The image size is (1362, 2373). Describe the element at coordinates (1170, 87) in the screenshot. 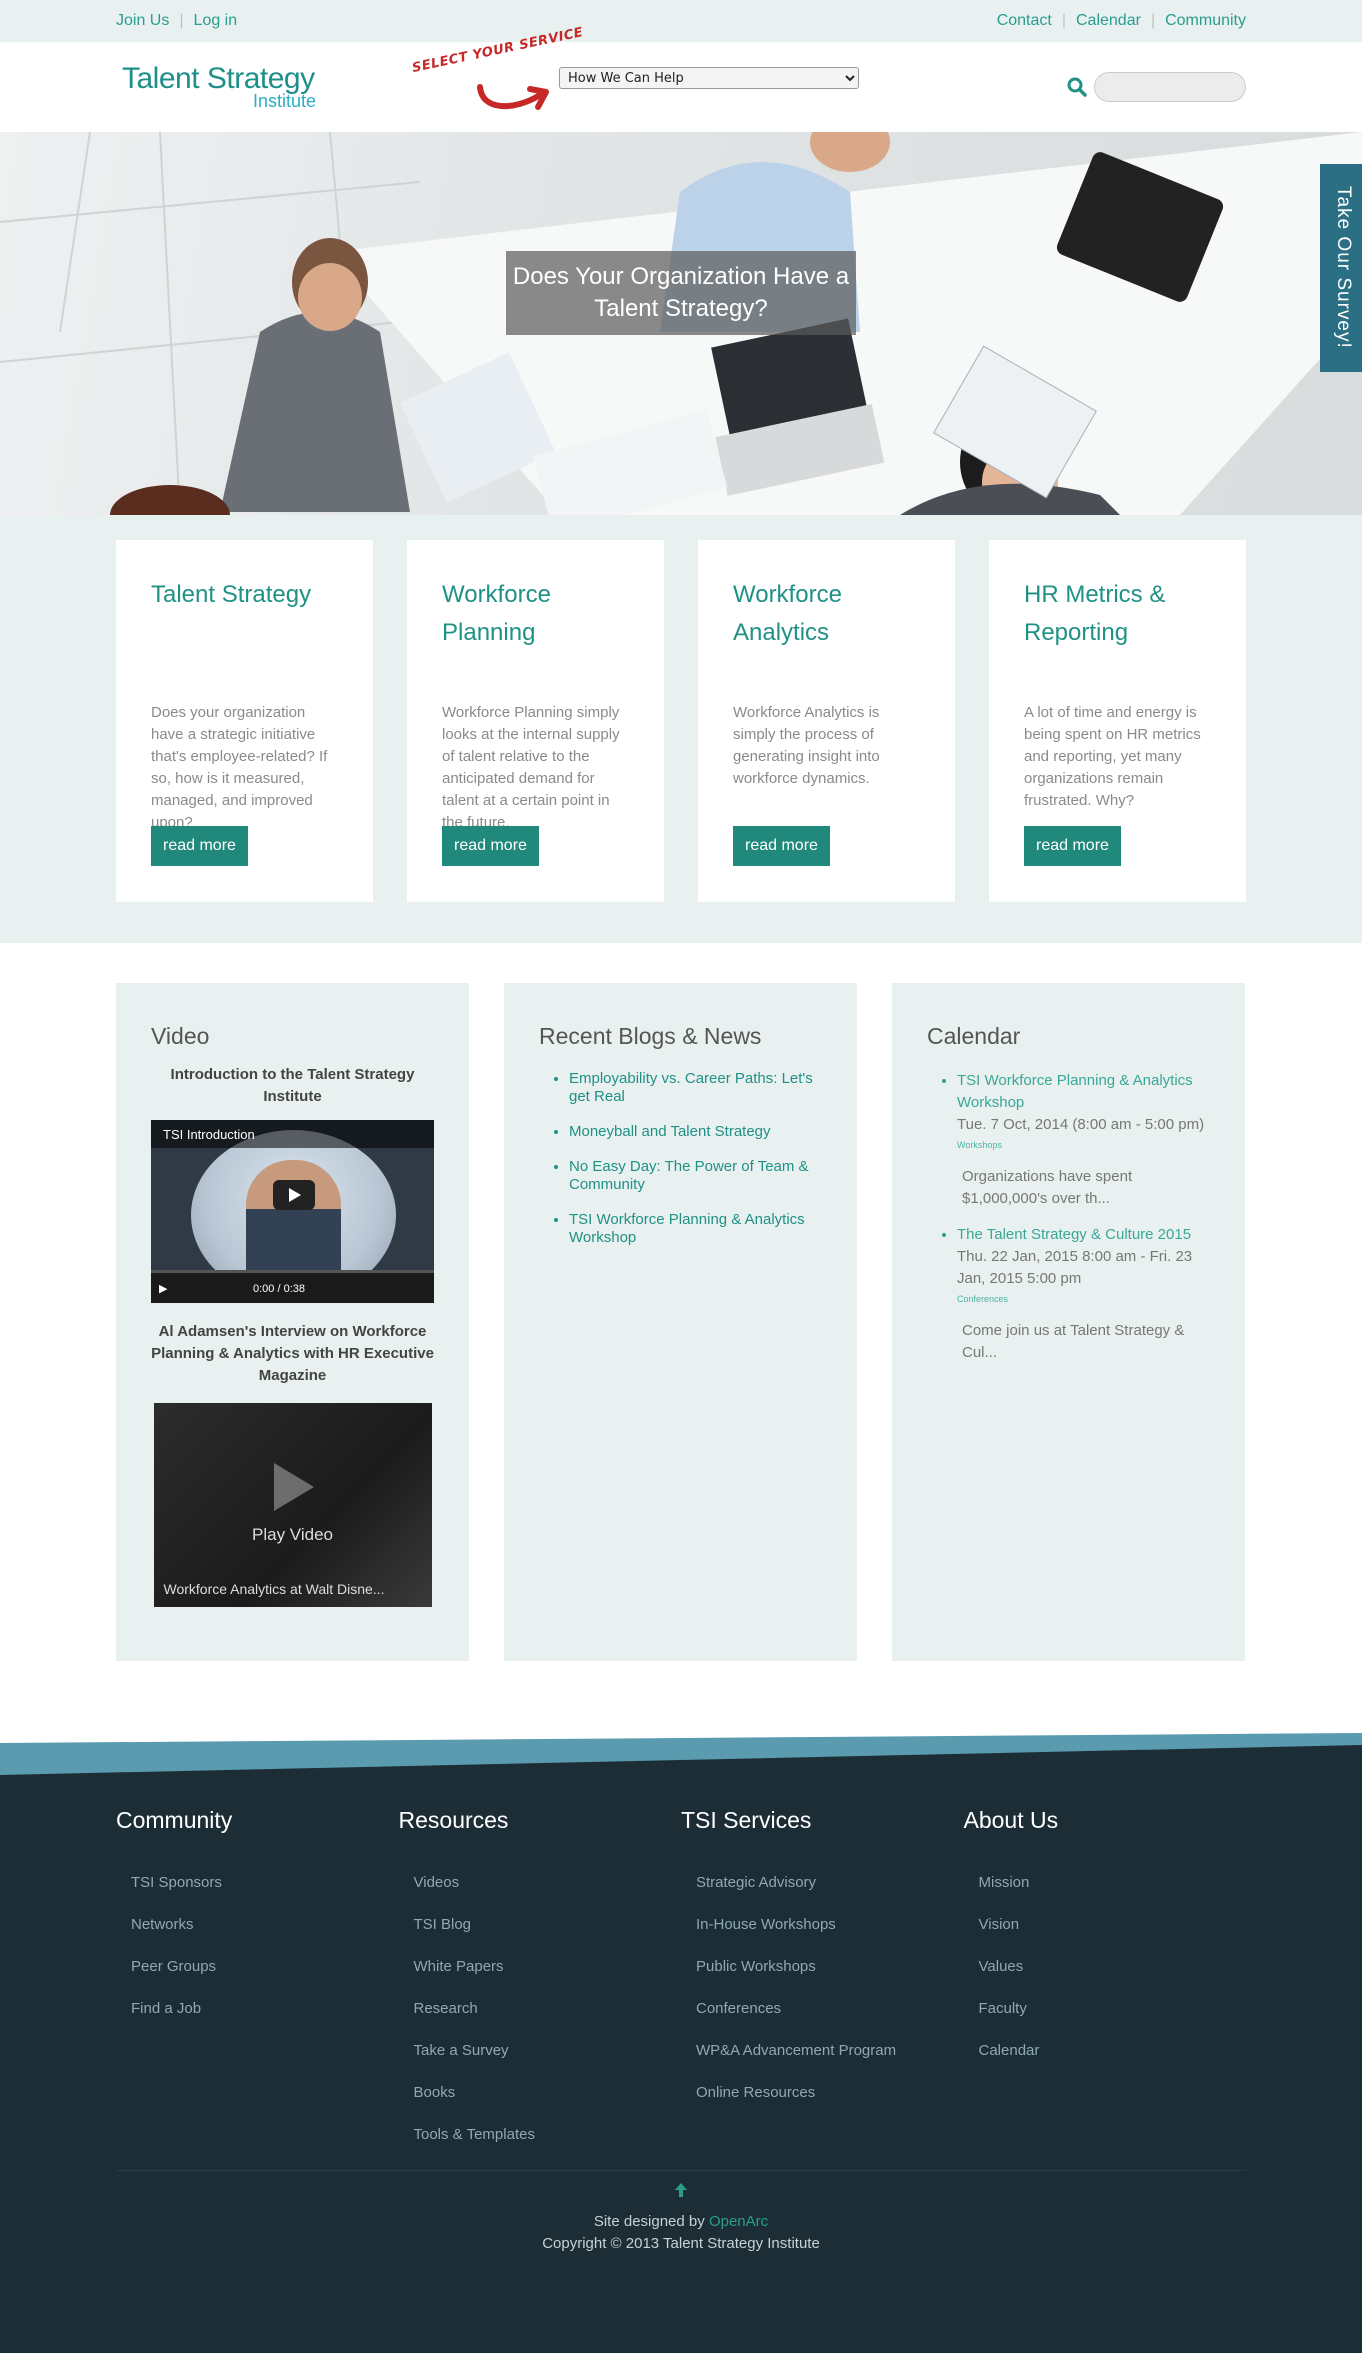

I see `search-input` at that location.